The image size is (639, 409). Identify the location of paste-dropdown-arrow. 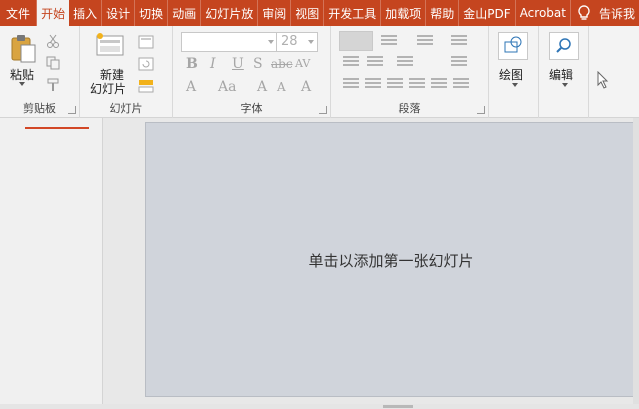
(22, 84).